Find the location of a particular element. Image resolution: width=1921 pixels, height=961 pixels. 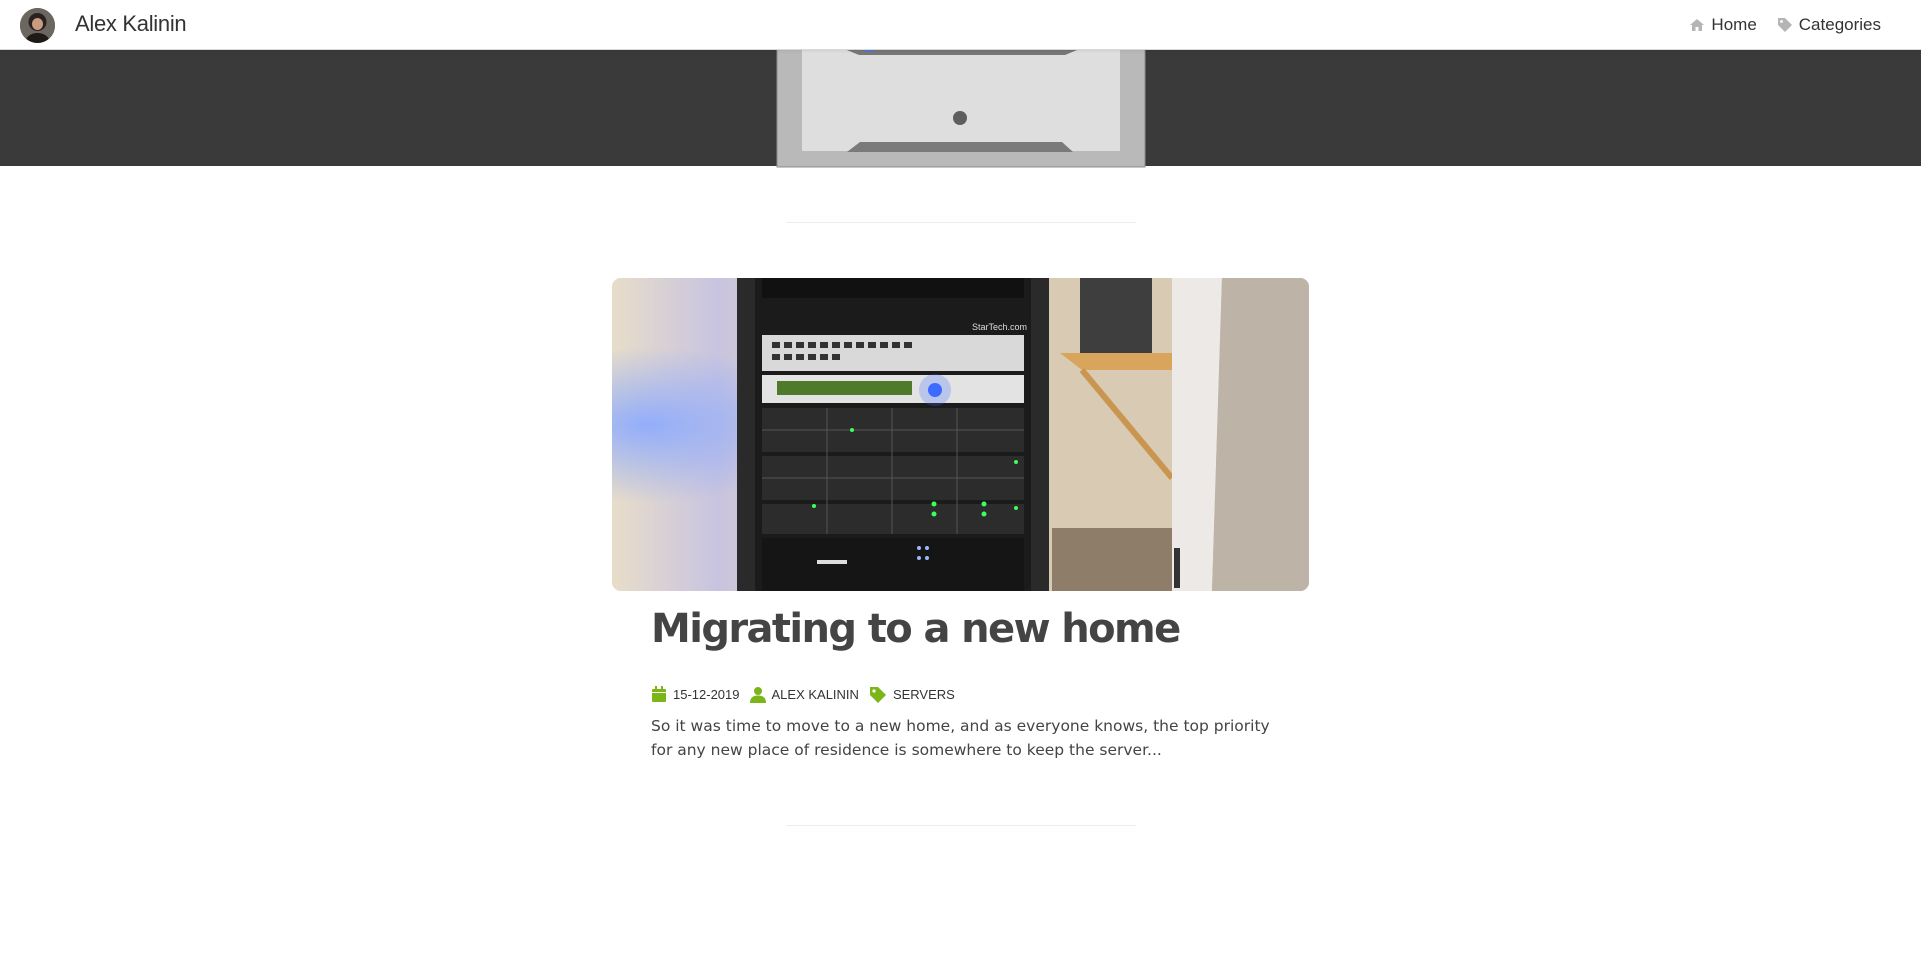

user-icon is located at coordinates (757, 694).